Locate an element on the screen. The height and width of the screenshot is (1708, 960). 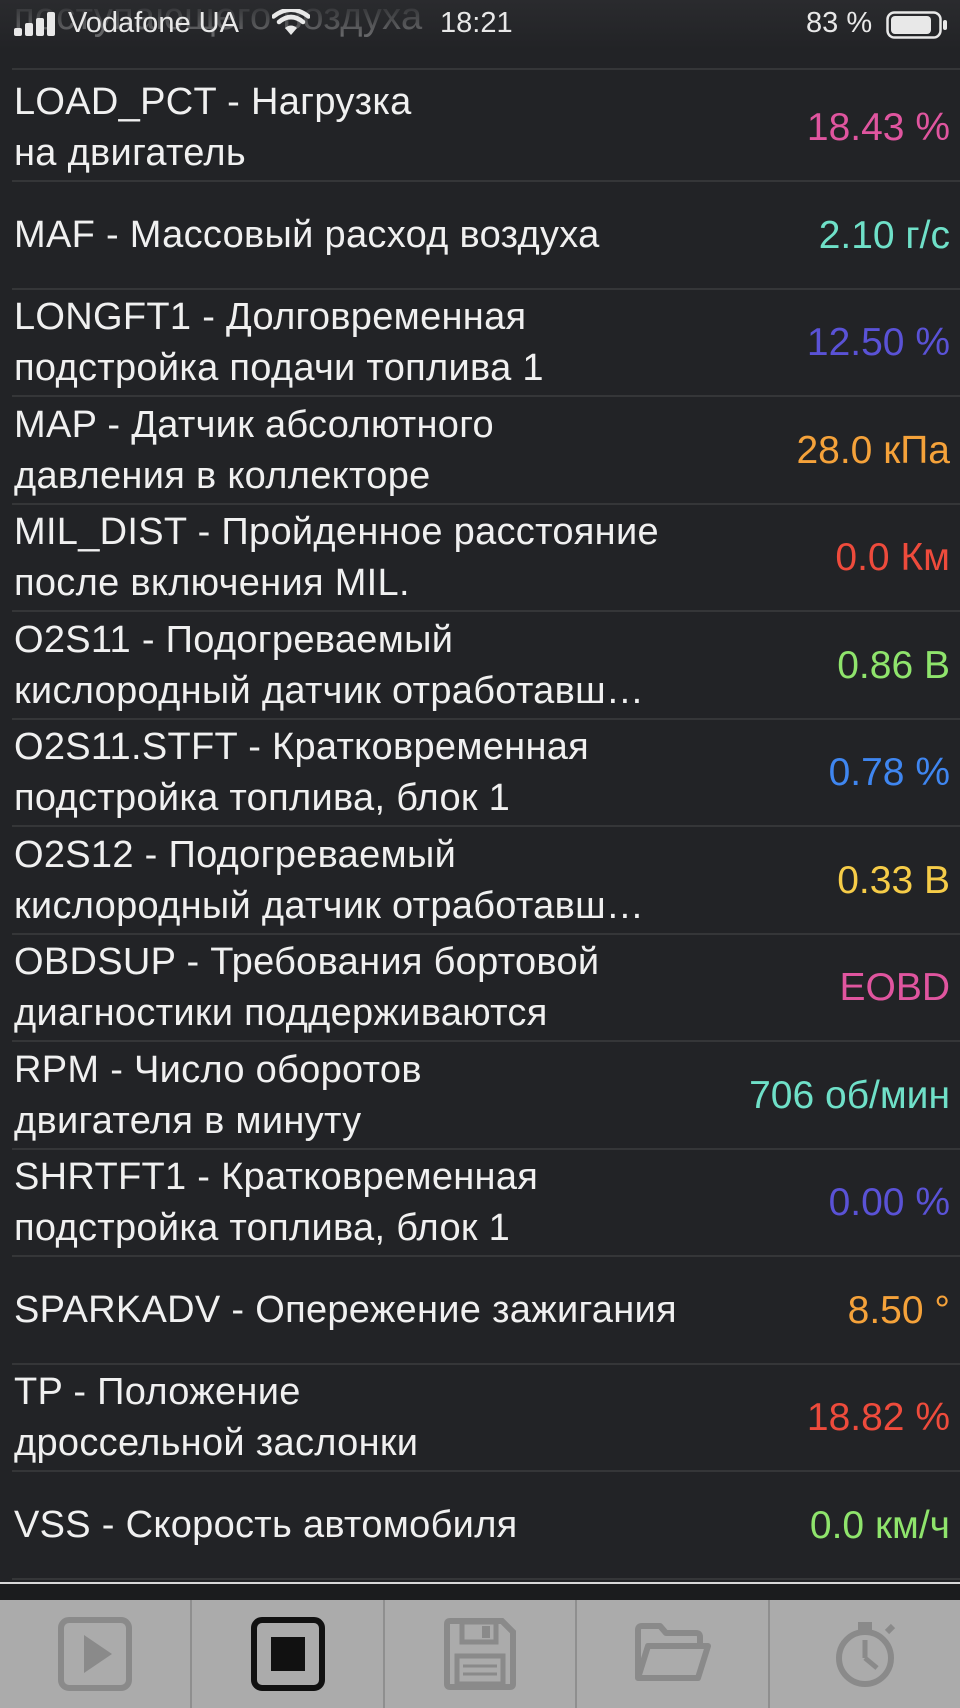
toolbar is located at coordinates (480, 1654).